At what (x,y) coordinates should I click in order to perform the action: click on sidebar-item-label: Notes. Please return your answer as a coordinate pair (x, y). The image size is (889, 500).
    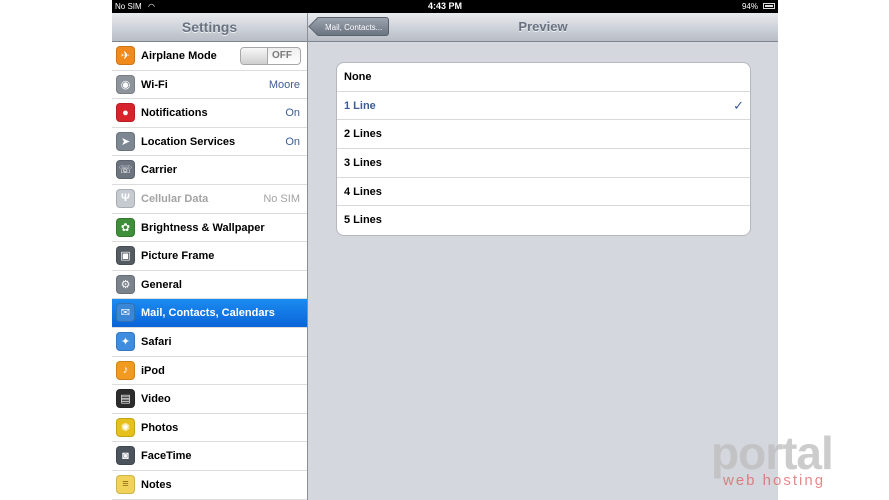
    Looking at the image, I should click on (156, 484).